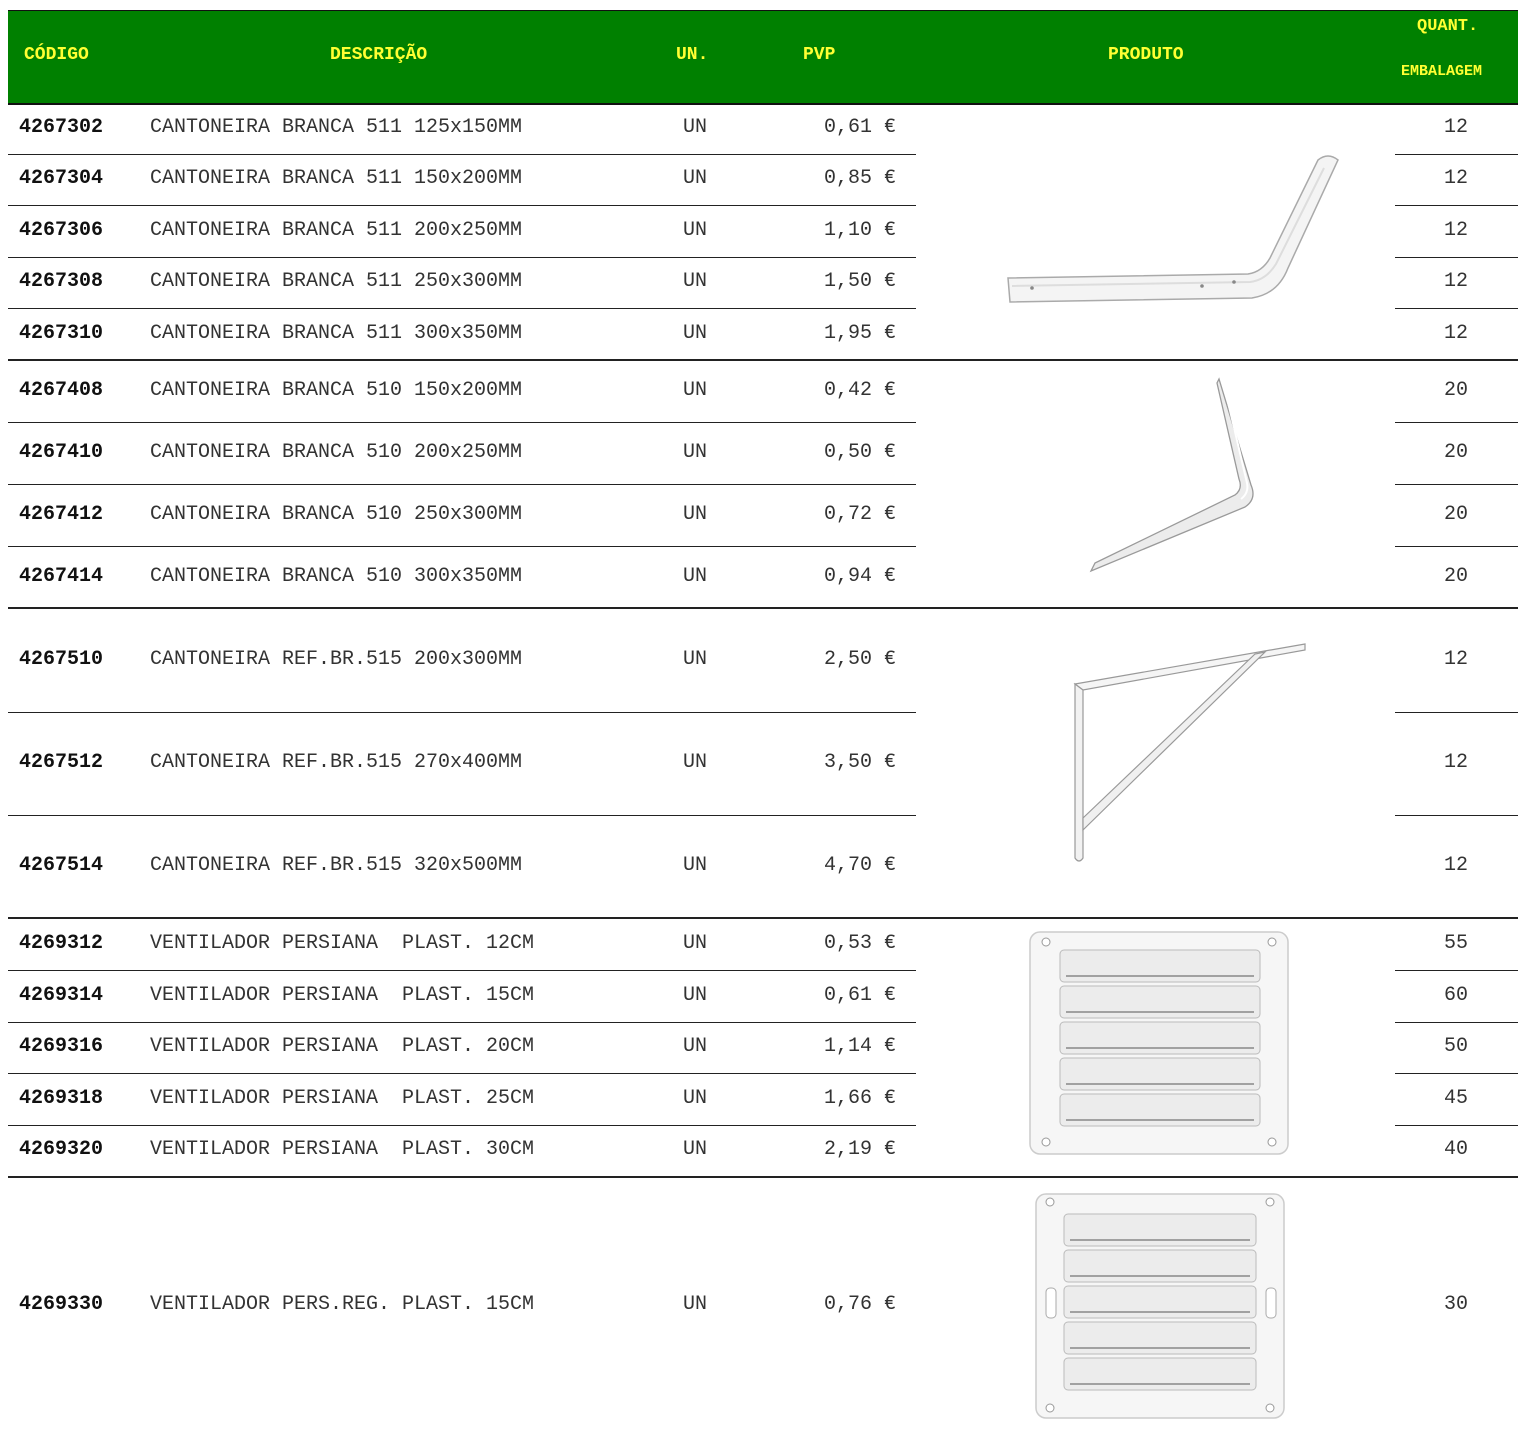 Image resolution: width=1518 pixels, height=1432 pixels. I want to click on product-code: 4267308, so click(61, 281).